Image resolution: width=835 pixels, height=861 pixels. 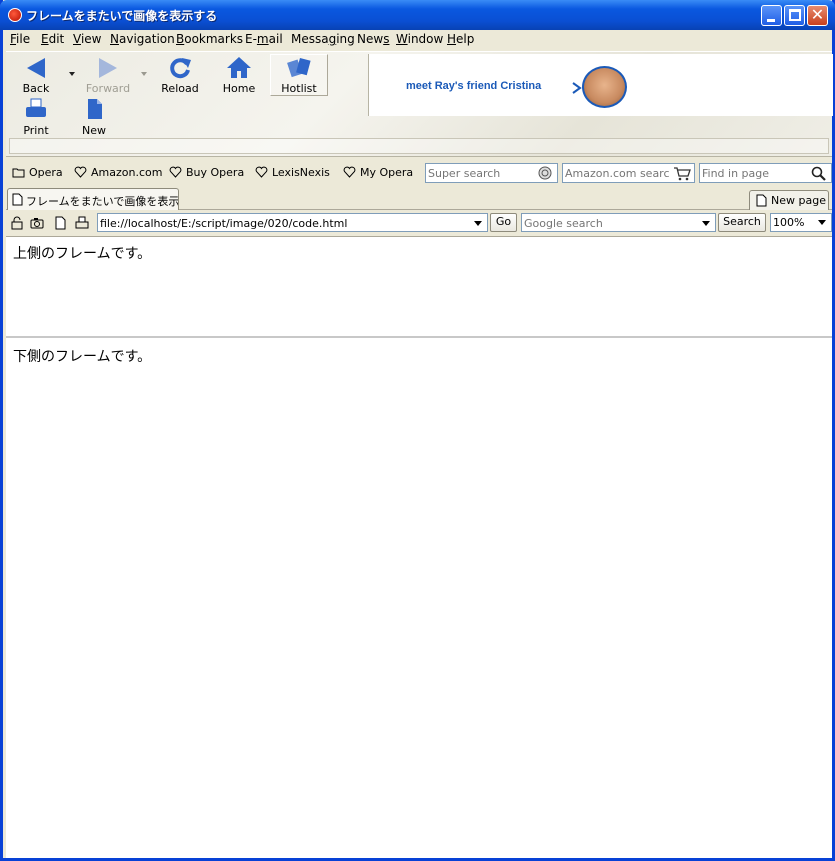 What do you see at coordinates (36, 130) in the screenshot?
I see `print-label: Print` at bounding box center [36, 130].